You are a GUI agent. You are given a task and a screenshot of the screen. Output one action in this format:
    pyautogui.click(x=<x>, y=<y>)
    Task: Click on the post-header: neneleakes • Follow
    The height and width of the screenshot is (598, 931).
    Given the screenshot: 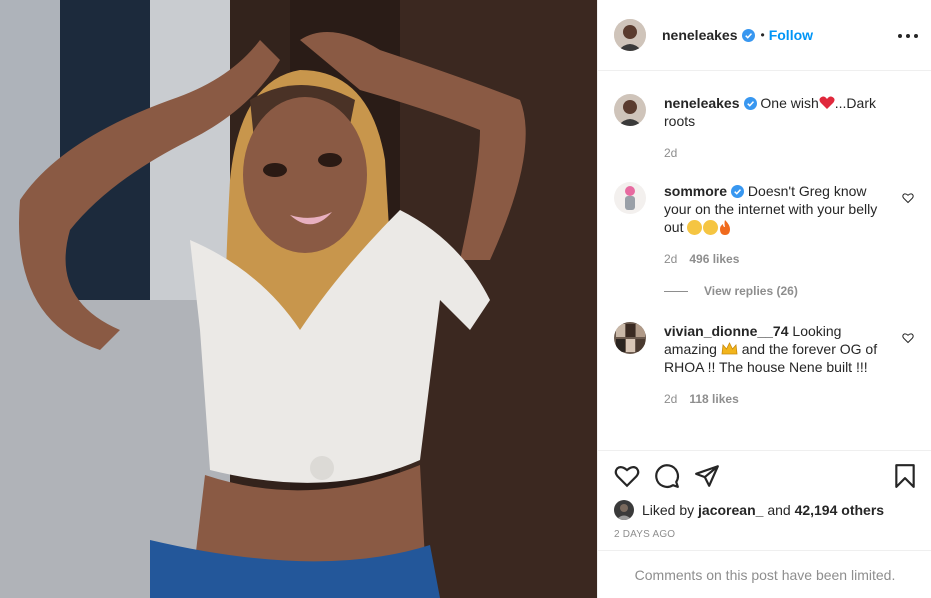 What is the action you would take?
    pyautogui.click(x=764, y=35)
    